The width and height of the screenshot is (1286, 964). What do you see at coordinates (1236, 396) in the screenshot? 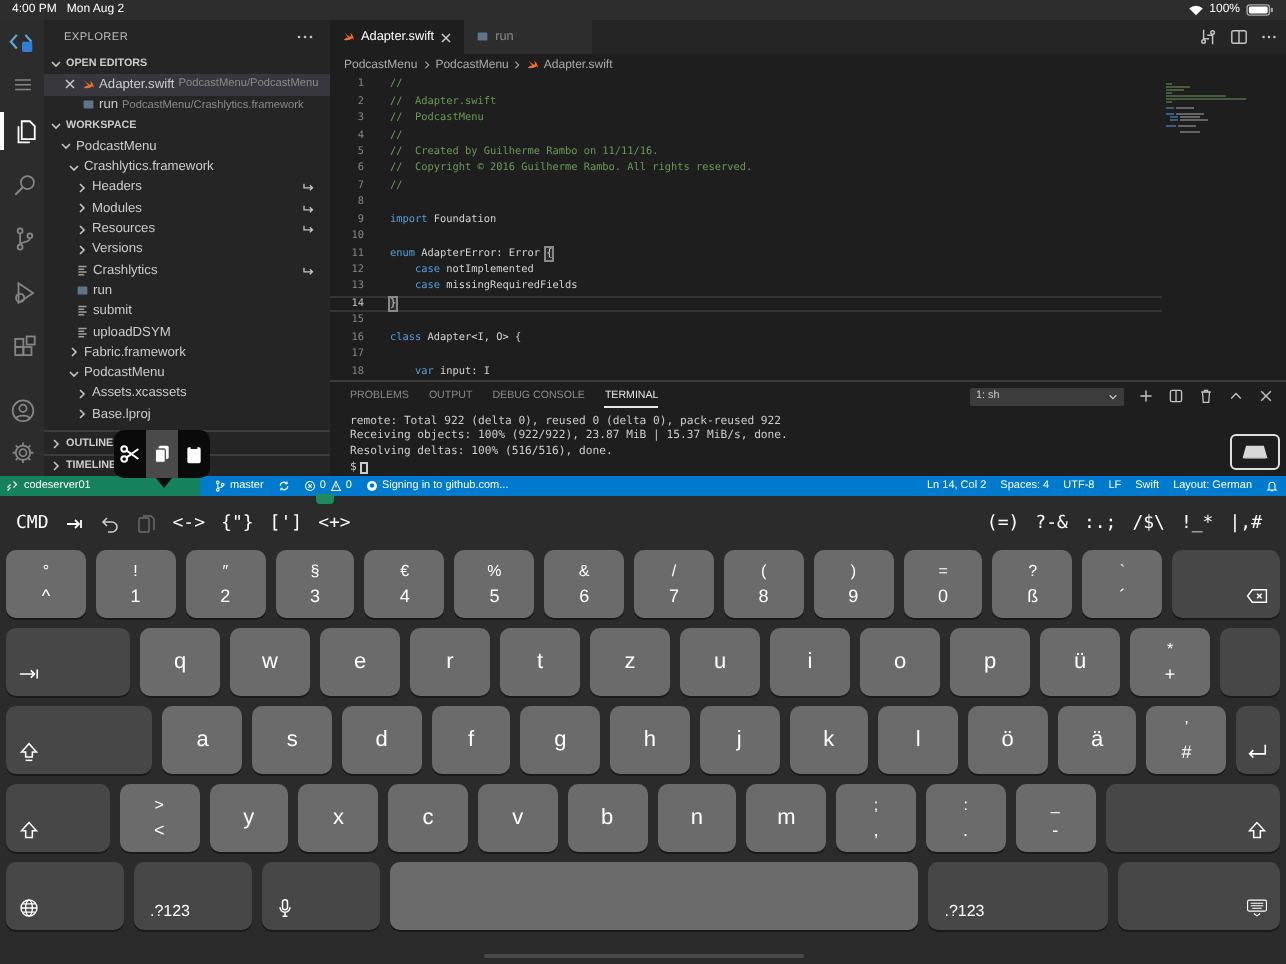
I see `chevron-up-icon` at bounding box center [1236, 396].